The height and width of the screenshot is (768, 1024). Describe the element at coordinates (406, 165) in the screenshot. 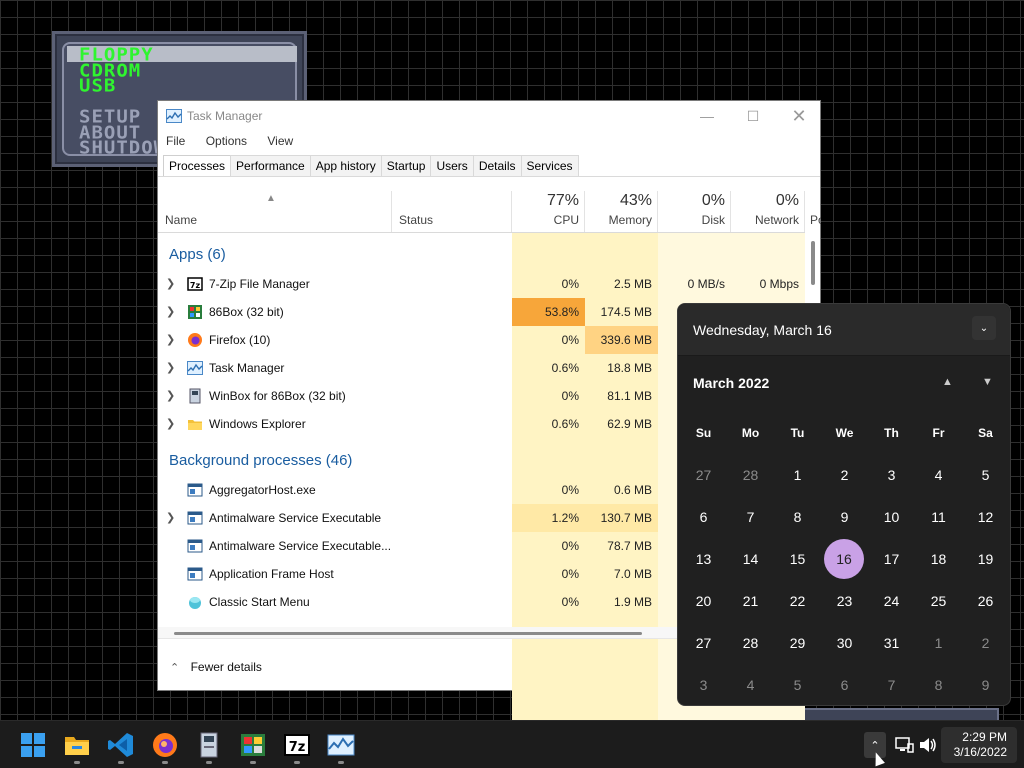

I see `tab-startup: Startup` at that location.